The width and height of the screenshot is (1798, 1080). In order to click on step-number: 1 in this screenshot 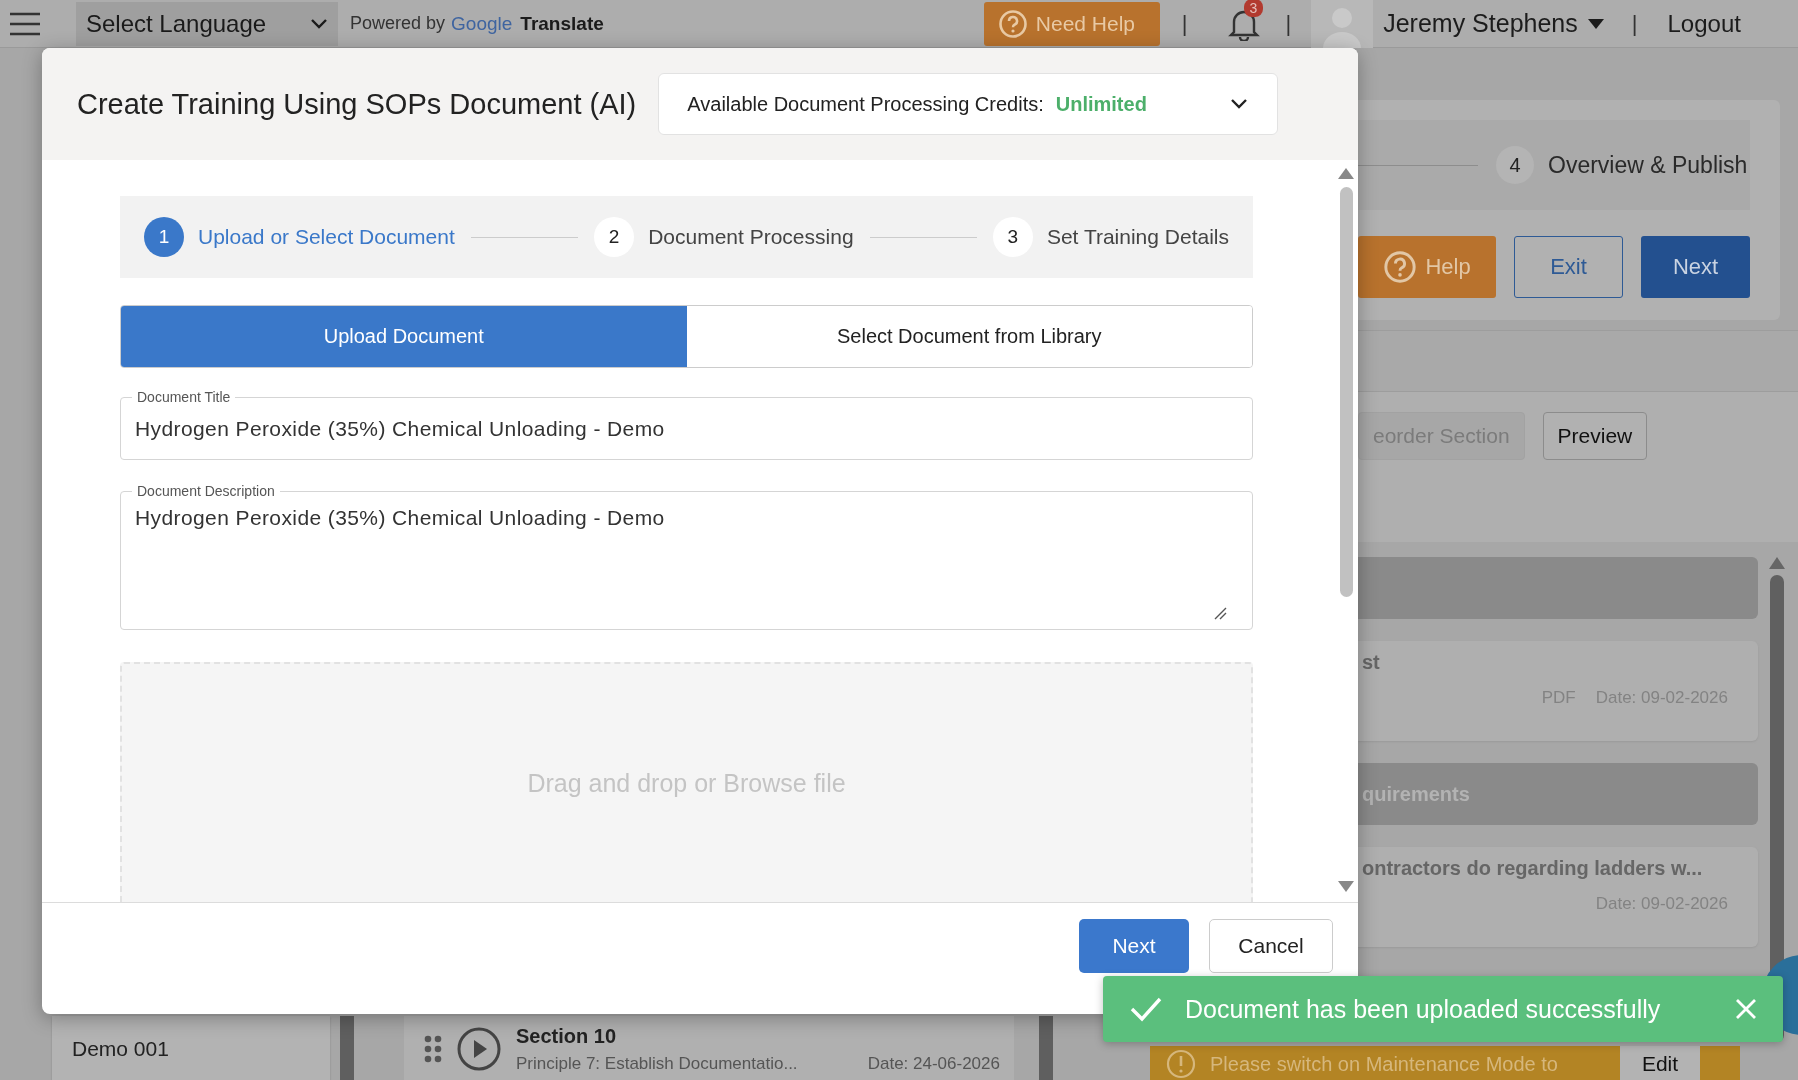, I will do `click(164, 237)`.